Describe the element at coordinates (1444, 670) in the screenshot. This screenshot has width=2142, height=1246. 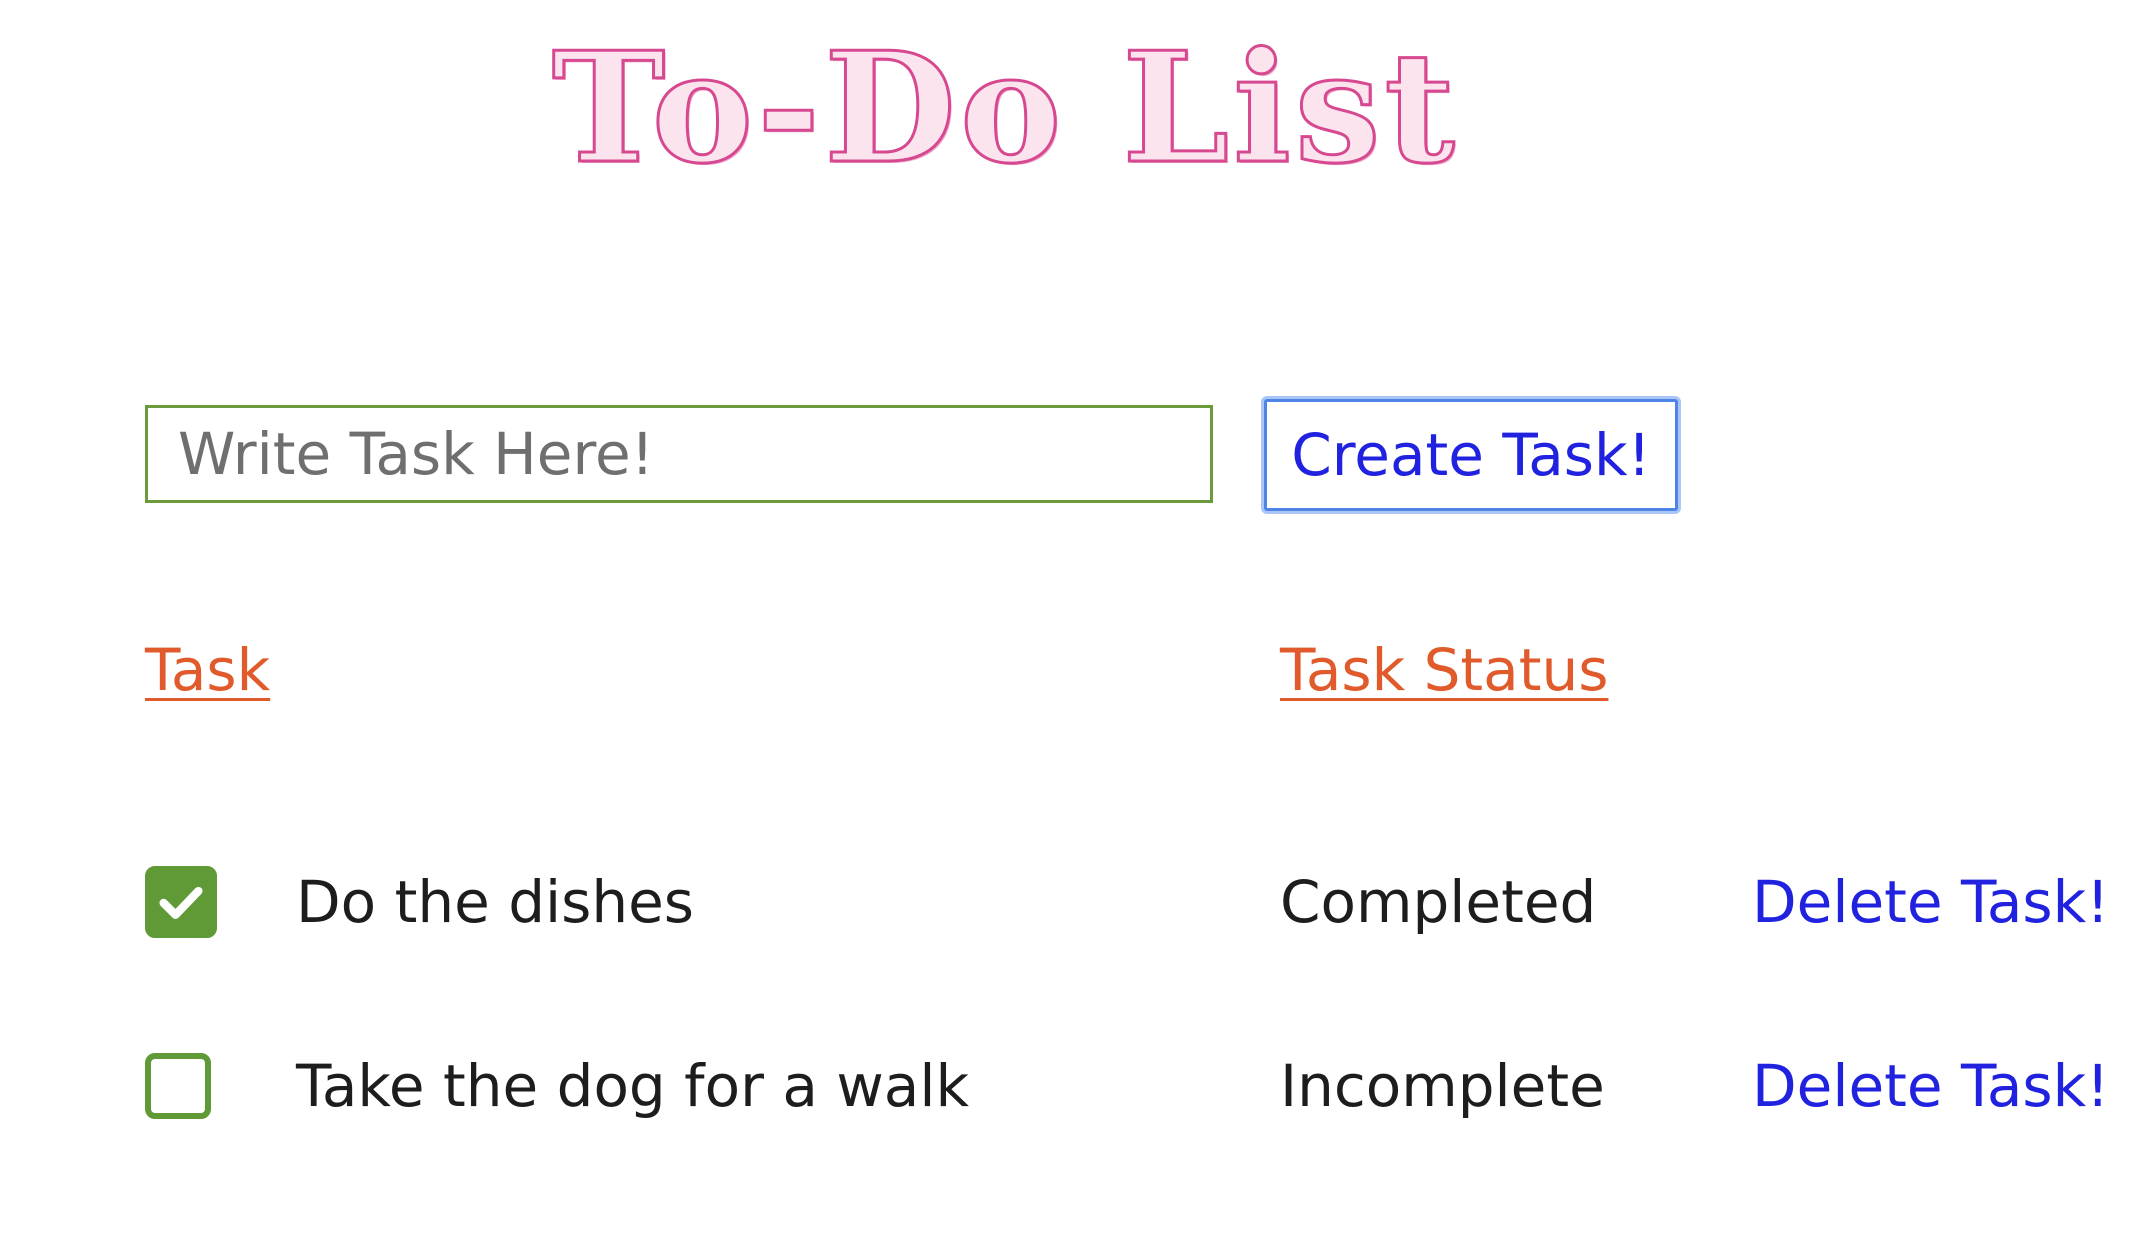
I see `column-header-task-status: Task Status` at that location.